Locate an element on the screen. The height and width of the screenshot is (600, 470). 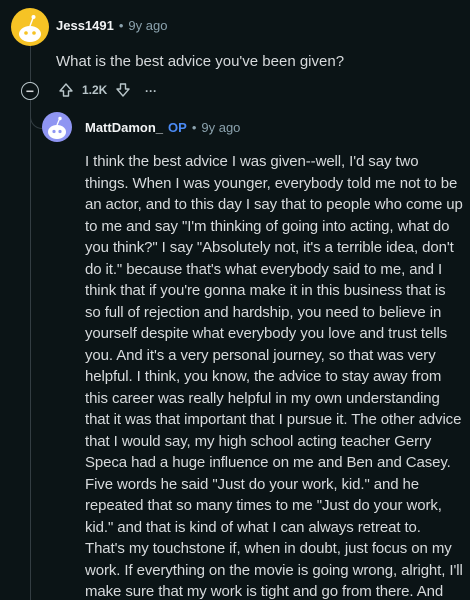
thread-line-reply-connector is located at coordinates (30, 349).